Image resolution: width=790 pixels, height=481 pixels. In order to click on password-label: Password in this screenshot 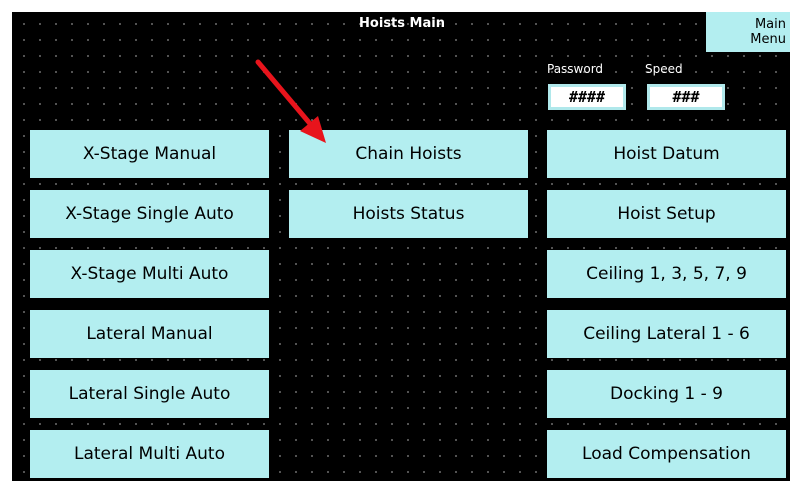, I will do `click(575, 69)`.